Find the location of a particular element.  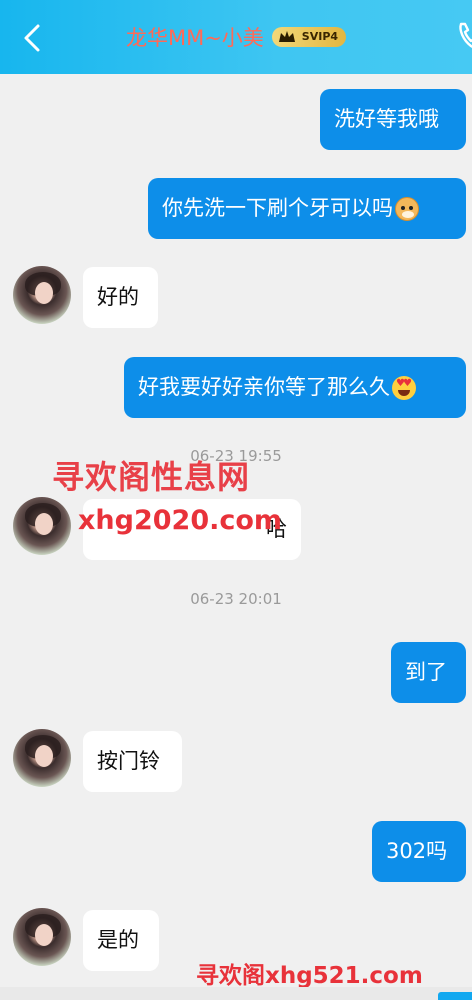

message-outgoing: 洗好等我哦 is located at coordinates (393, 119).